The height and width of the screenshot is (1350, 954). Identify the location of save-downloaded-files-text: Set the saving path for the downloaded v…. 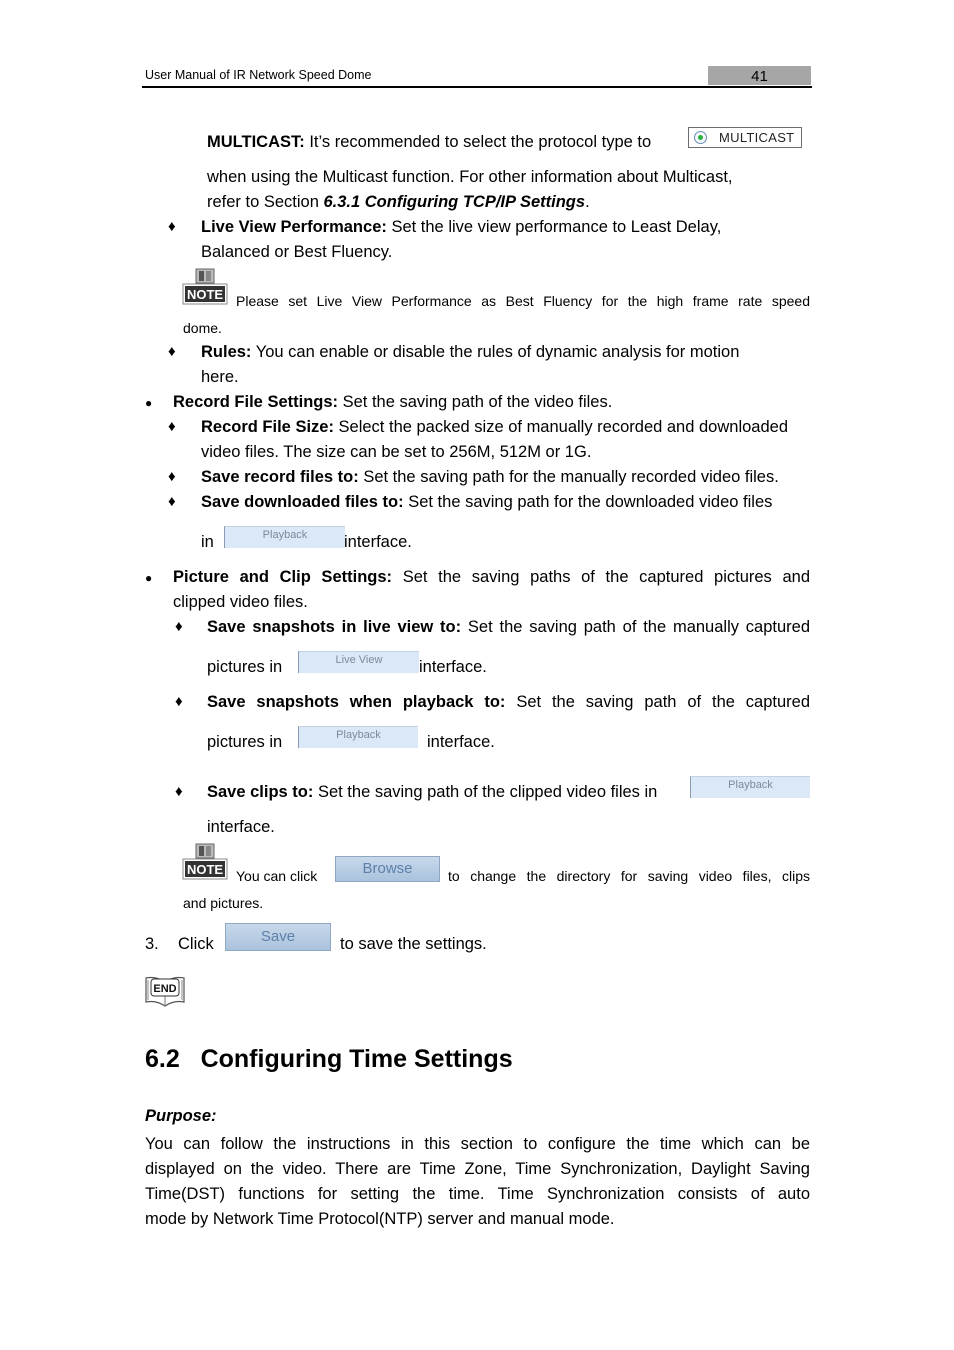
(588, 502).